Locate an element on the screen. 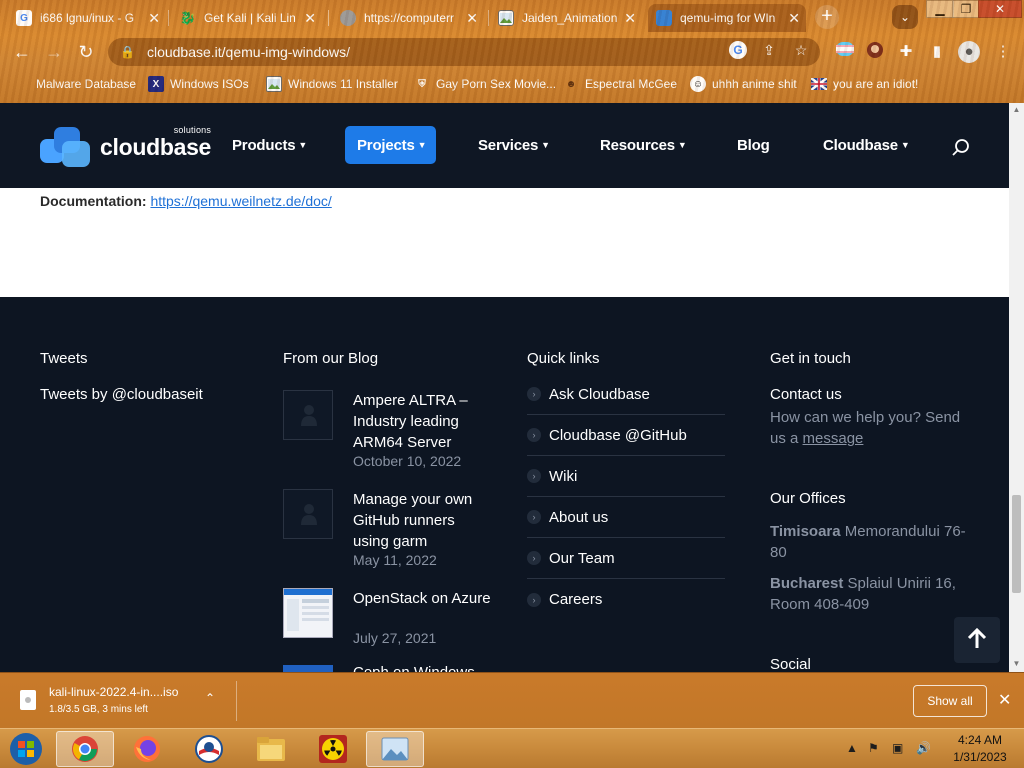 The width and height of the screenshot is (1024, 768). taskbar-file-explorer is located at coordinates (271, 749).